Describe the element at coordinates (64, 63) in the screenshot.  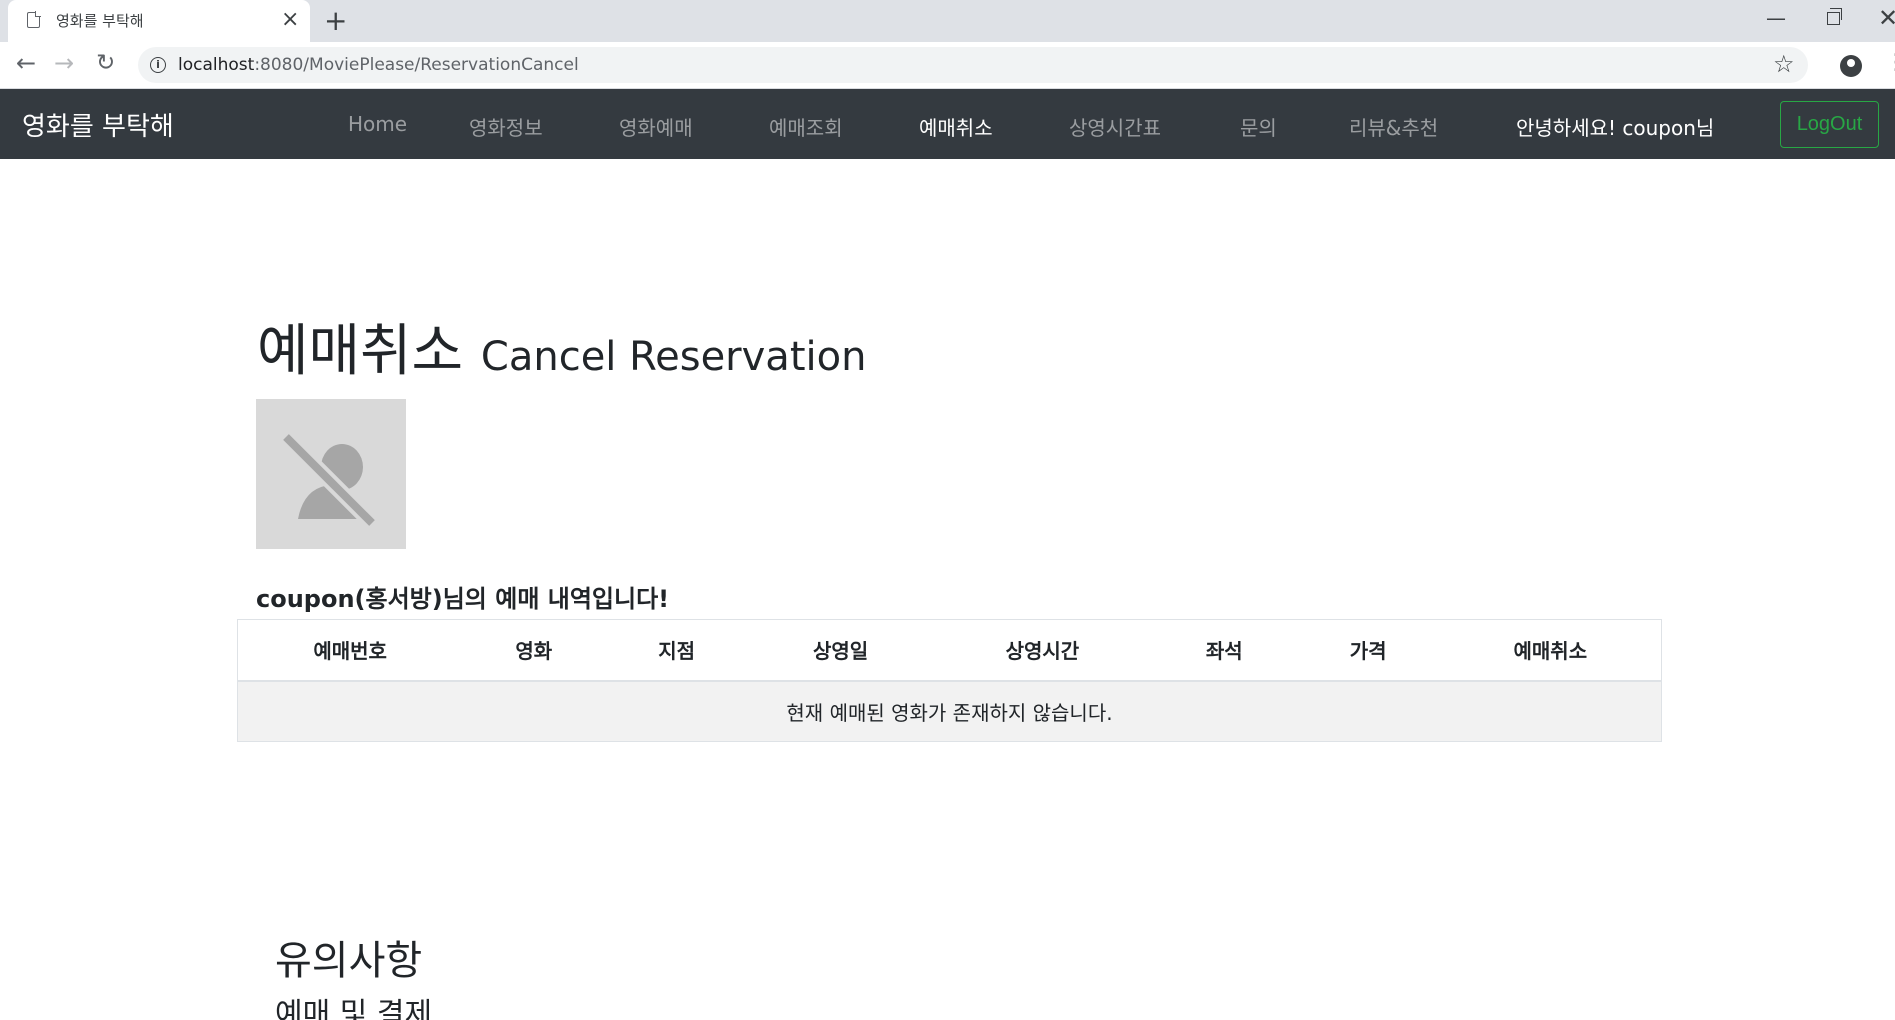
I see `forward-icon: →` at that location.